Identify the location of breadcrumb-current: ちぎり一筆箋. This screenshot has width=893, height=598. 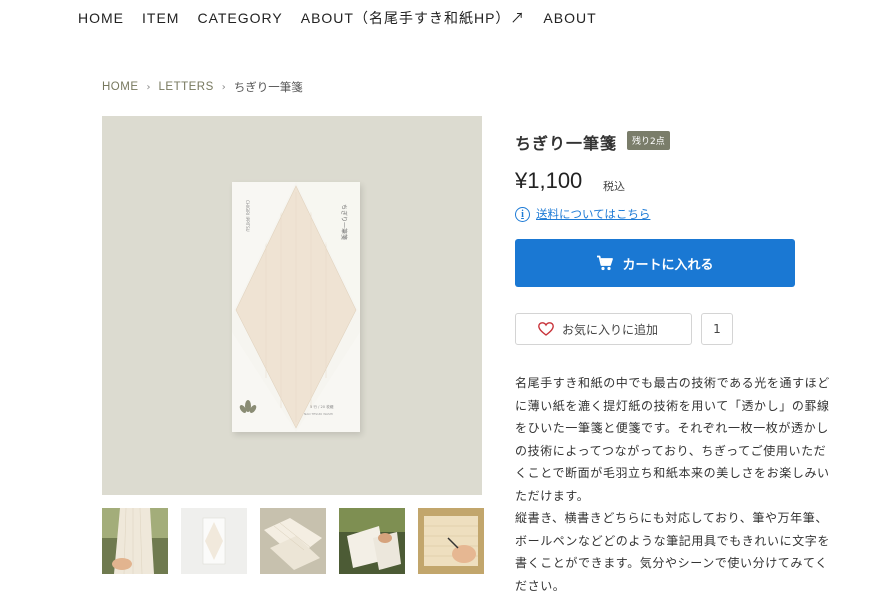
(268, 87).